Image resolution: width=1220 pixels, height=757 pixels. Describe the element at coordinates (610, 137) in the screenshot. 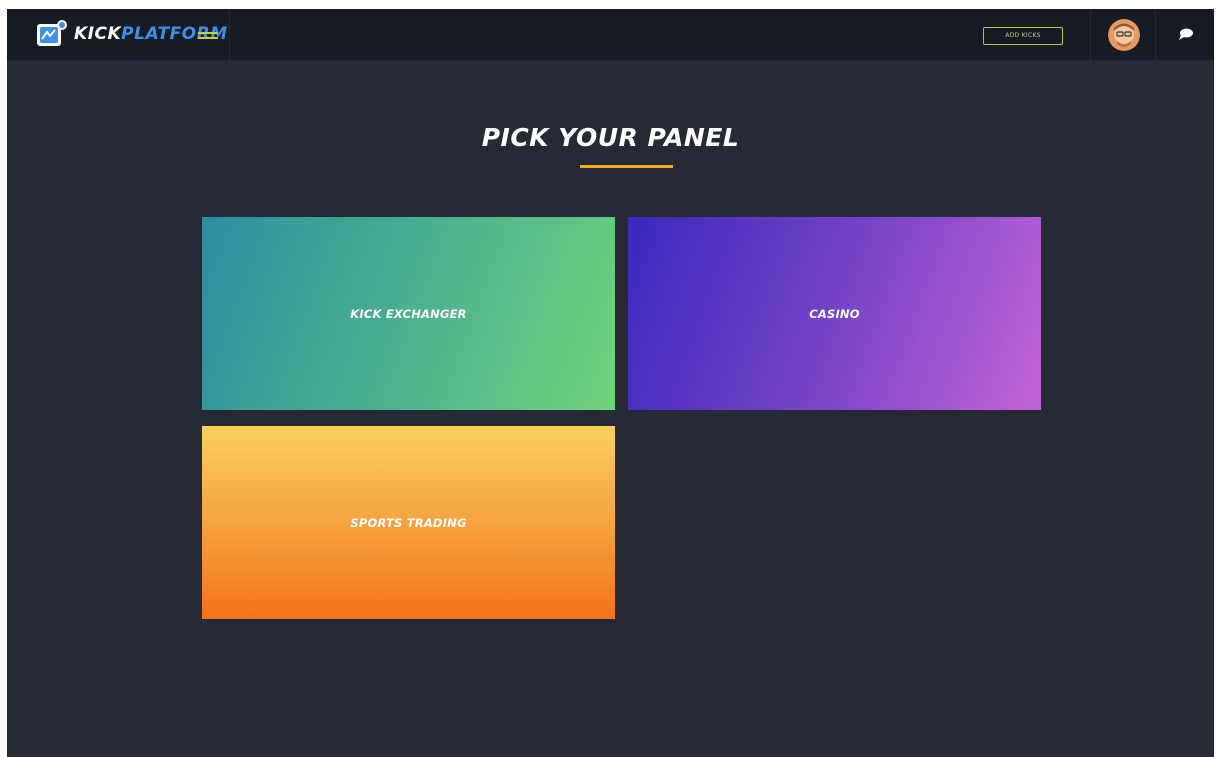

I see `page-title: PICK YOUR PANEL` at that location.